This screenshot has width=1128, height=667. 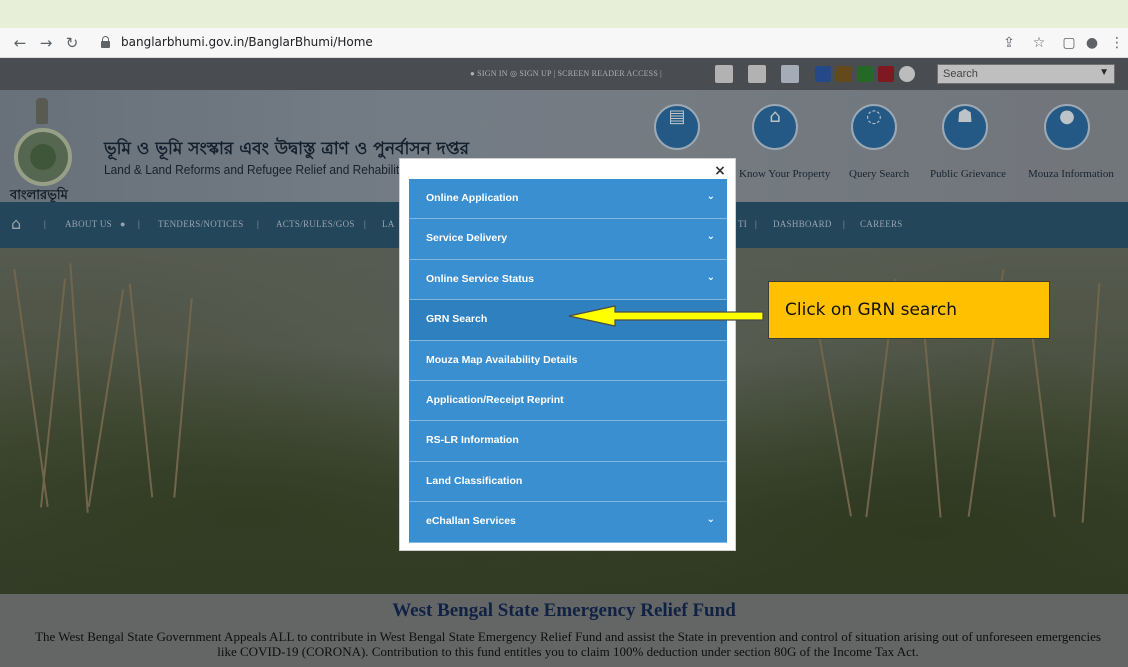 I want to click on menu-item-mouza-map-availability: Mouza Map Availability Details, so click(x=568, y=360).